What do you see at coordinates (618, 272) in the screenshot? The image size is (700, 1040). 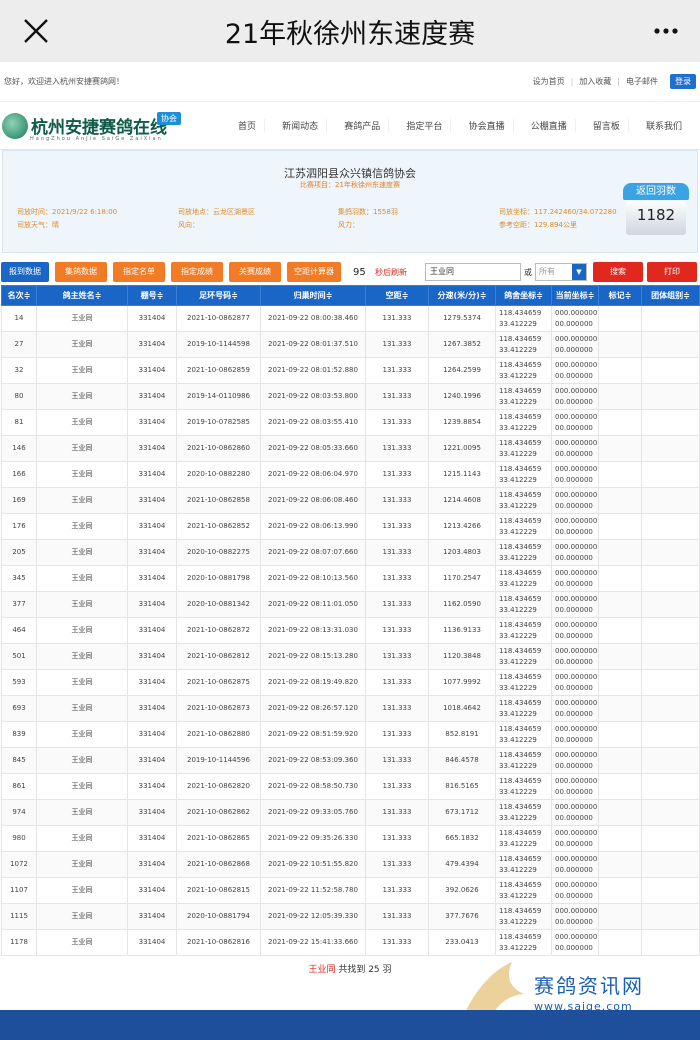 I see `search-button: 搜索` at bounding box center [618, 272].